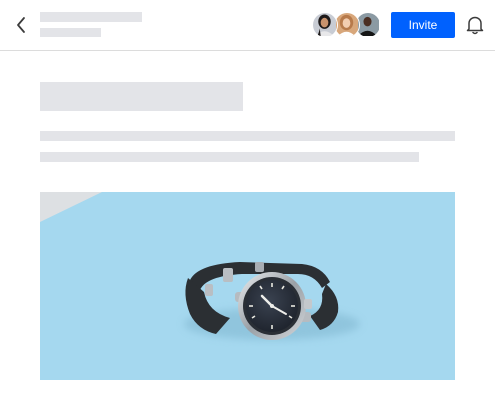 The image size is (495, 400). Describe the element at coordinates (141, 96) in the screenshot. I see `heading-placeholder` at that location.